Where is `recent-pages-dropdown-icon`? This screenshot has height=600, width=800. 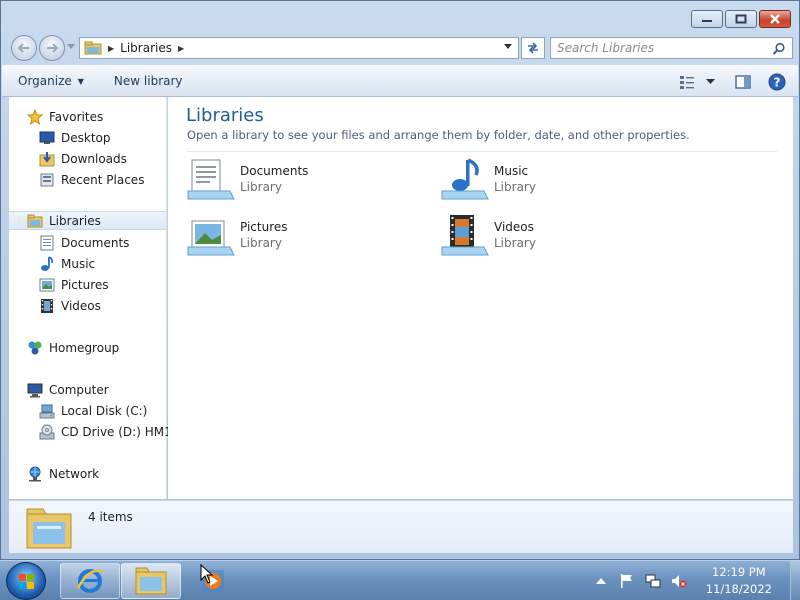
recent-pages-dropdown-icon is located at coordinates (71, 47).